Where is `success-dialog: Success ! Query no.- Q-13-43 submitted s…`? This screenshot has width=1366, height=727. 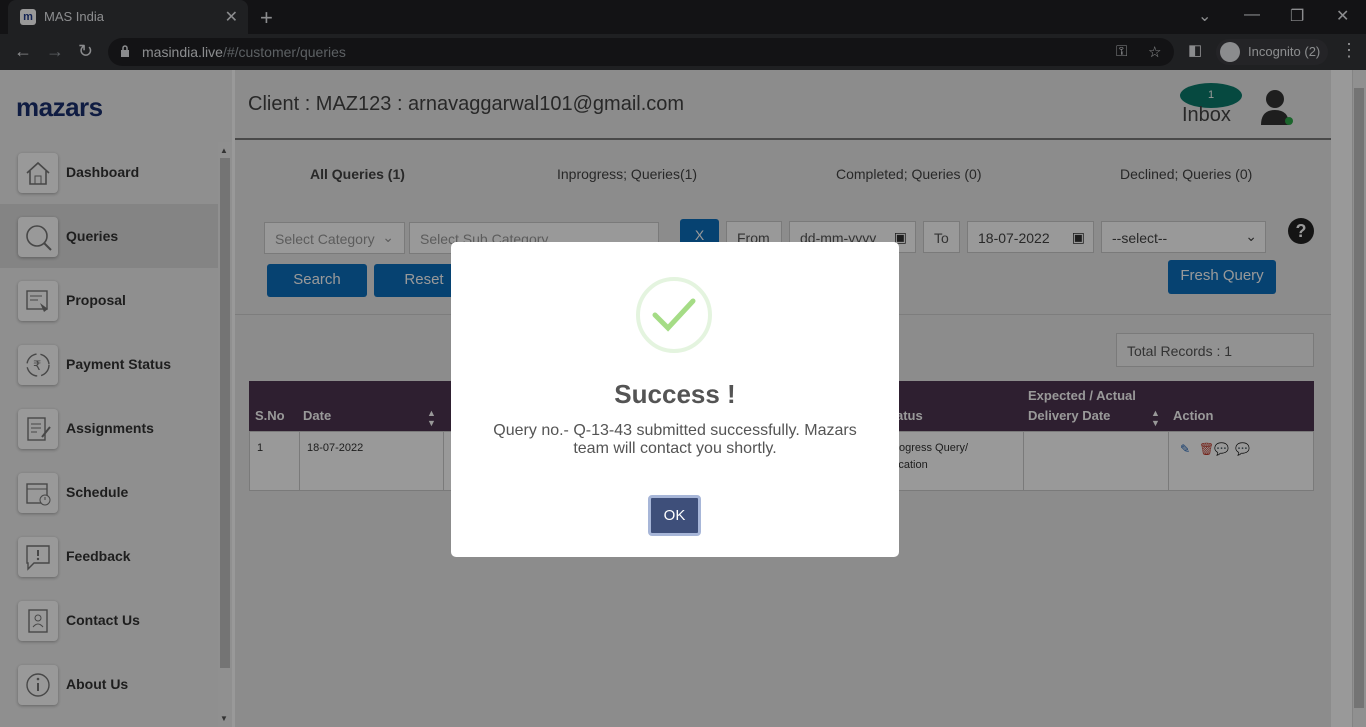 success-dialog: Success ! Query no.- Q-13-43 submitted s… is located at coordinates (675, 399).